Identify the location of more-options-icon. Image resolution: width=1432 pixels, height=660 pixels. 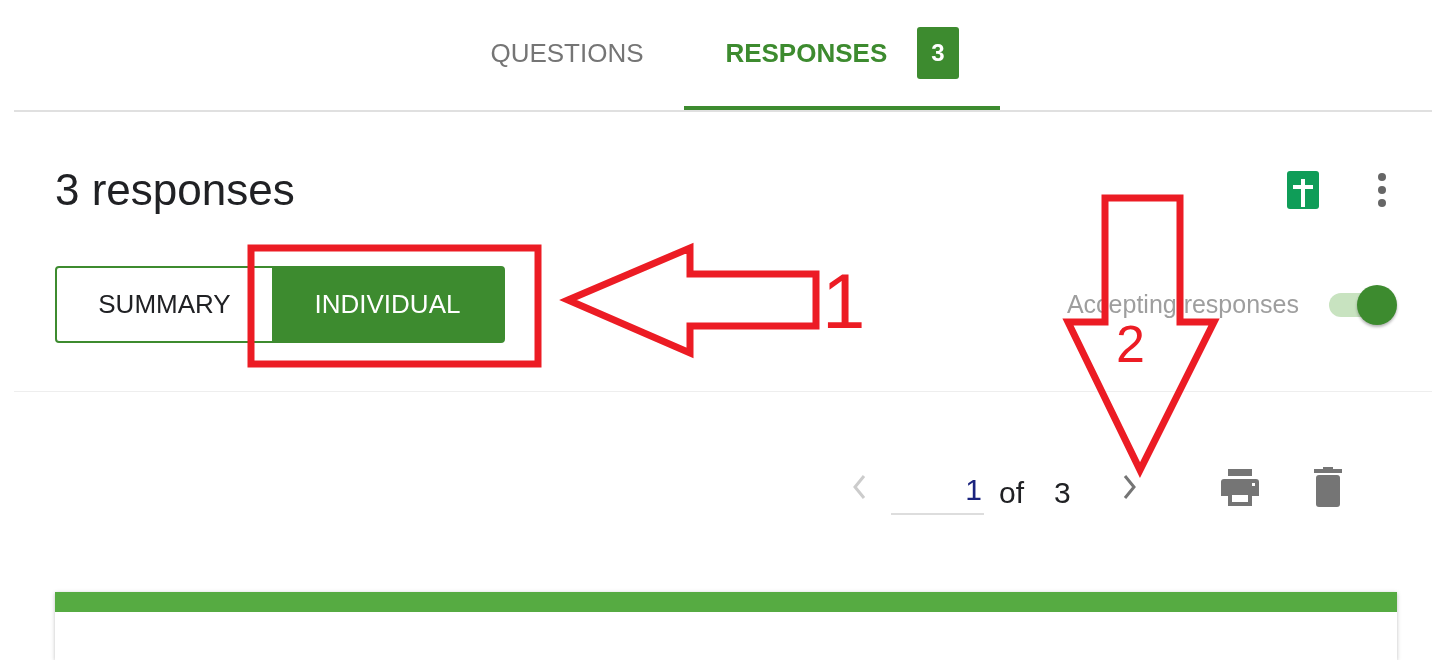
(1382, 190).